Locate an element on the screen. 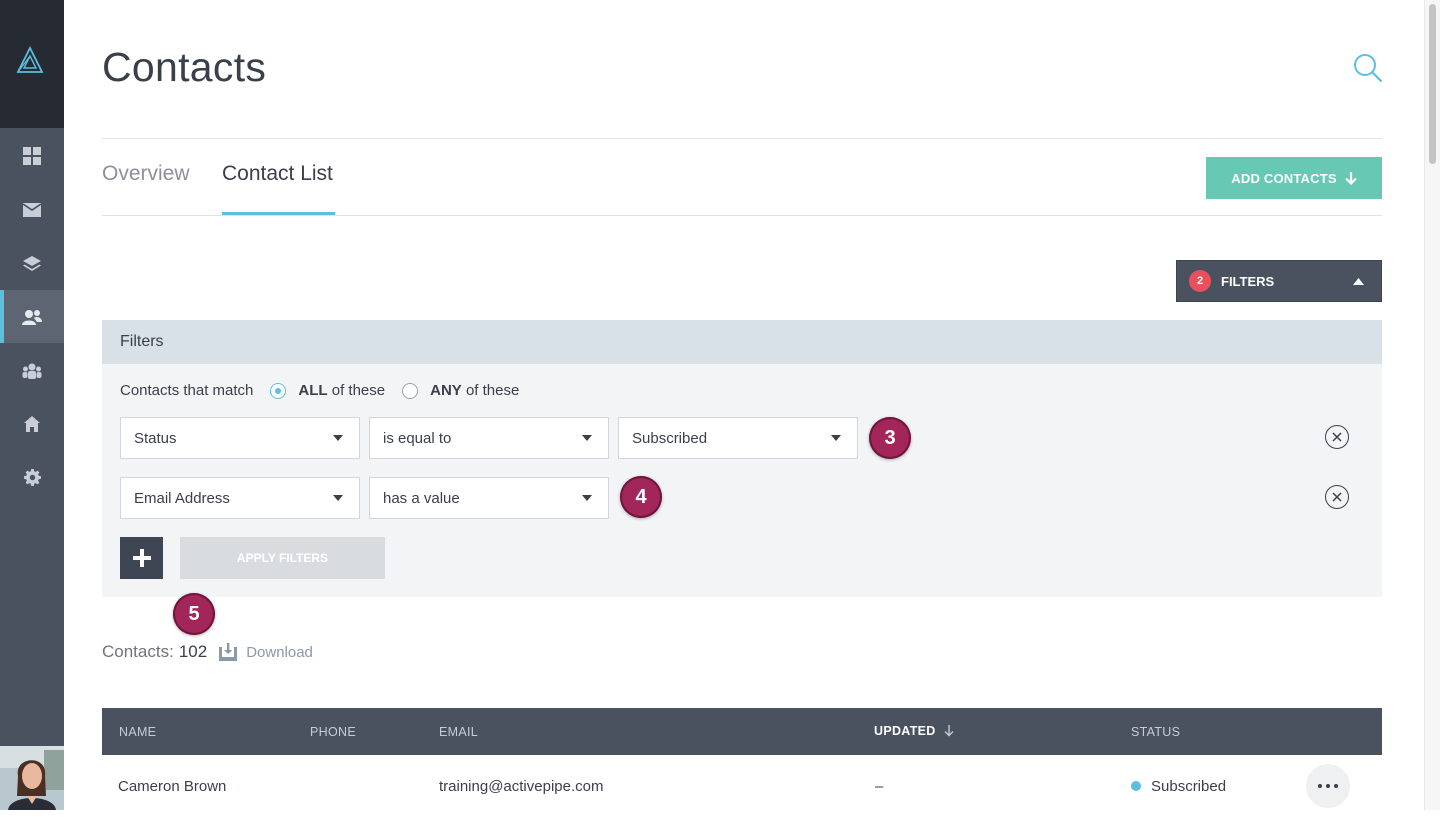 This screenshot has width=1440, height=817. home-icon is located at coordinates (32, 423).